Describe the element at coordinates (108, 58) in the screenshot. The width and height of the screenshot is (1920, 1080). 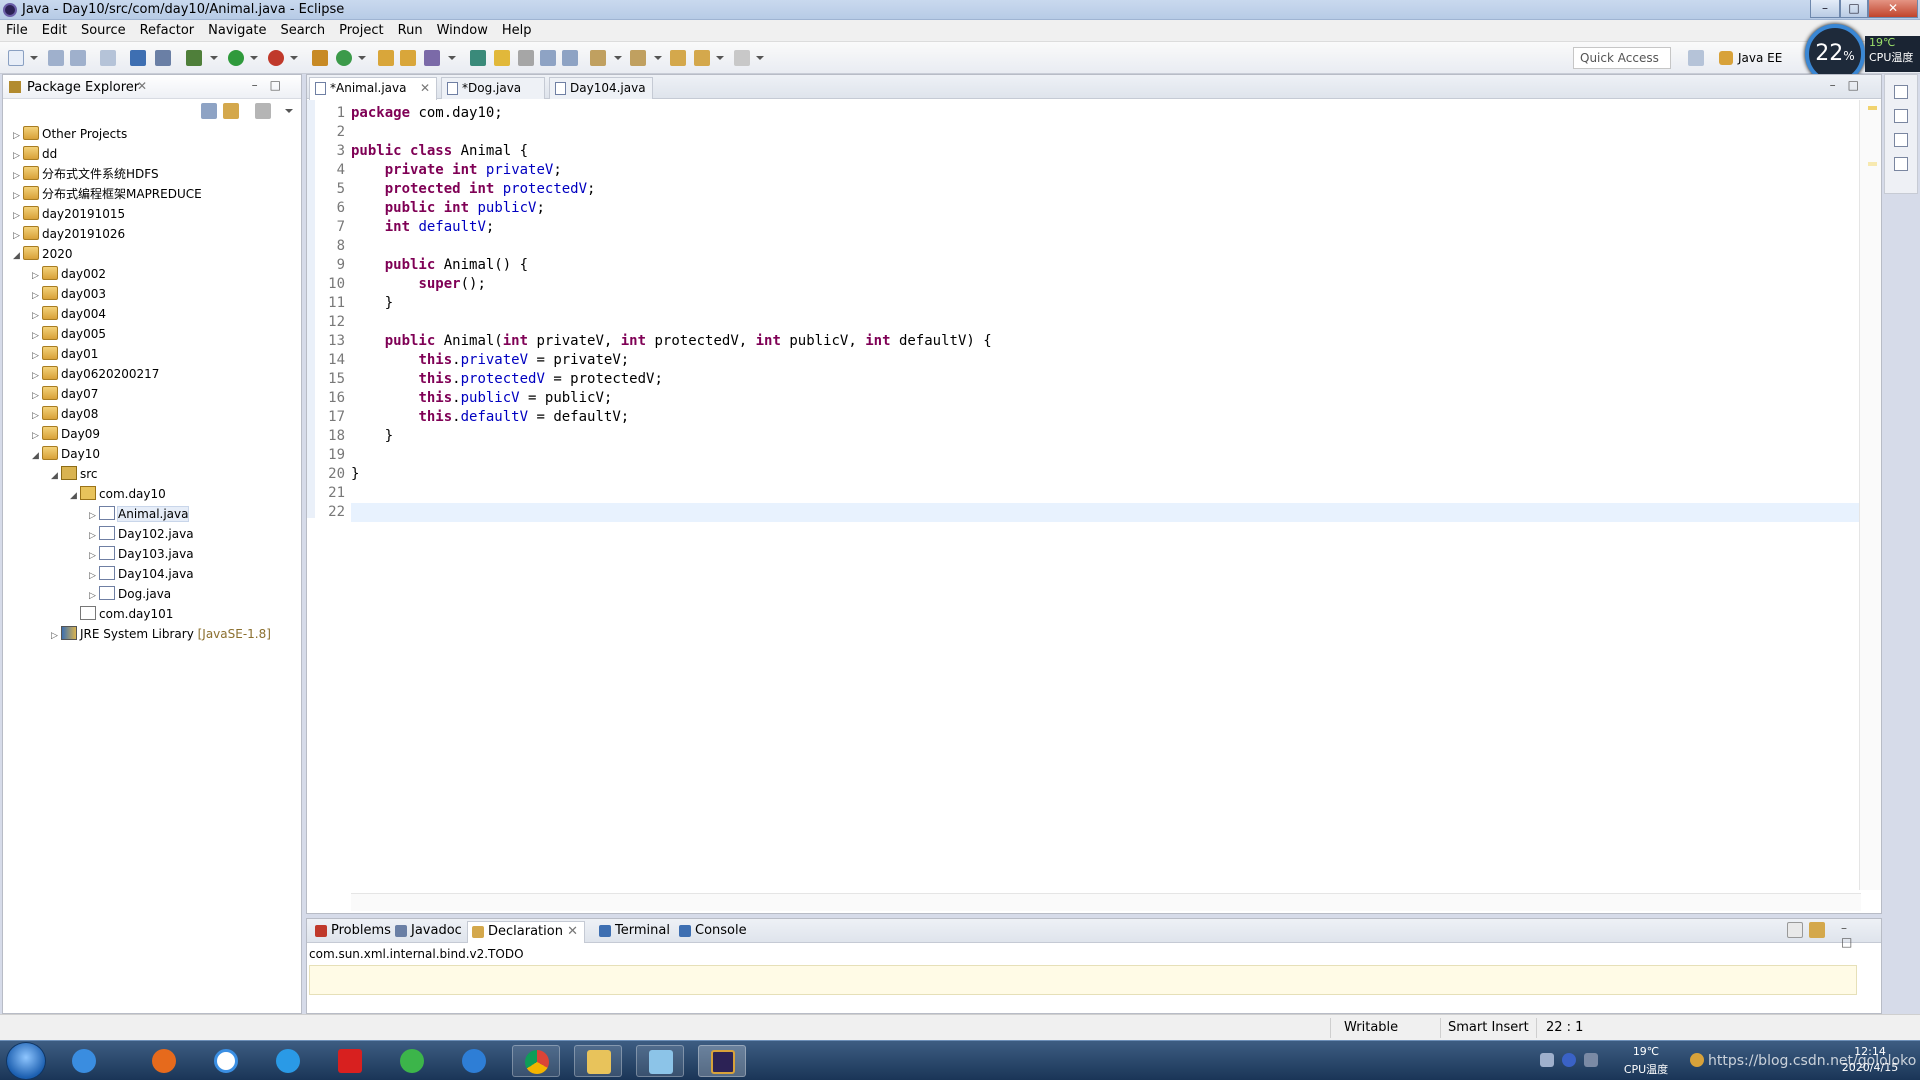
I see `print-icon` at that location.